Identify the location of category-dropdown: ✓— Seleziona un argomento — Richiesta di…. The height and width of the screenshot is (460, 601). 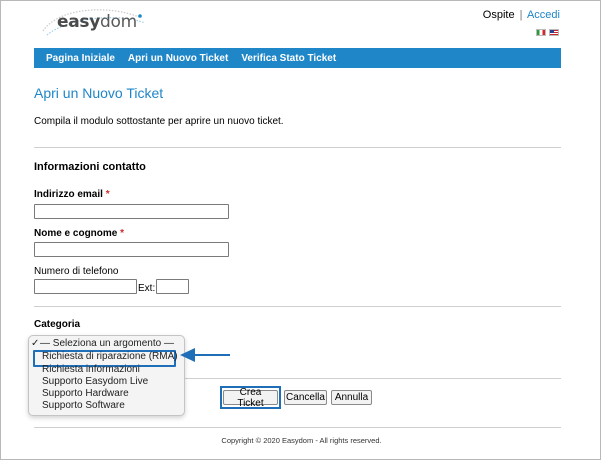
(106, 375).